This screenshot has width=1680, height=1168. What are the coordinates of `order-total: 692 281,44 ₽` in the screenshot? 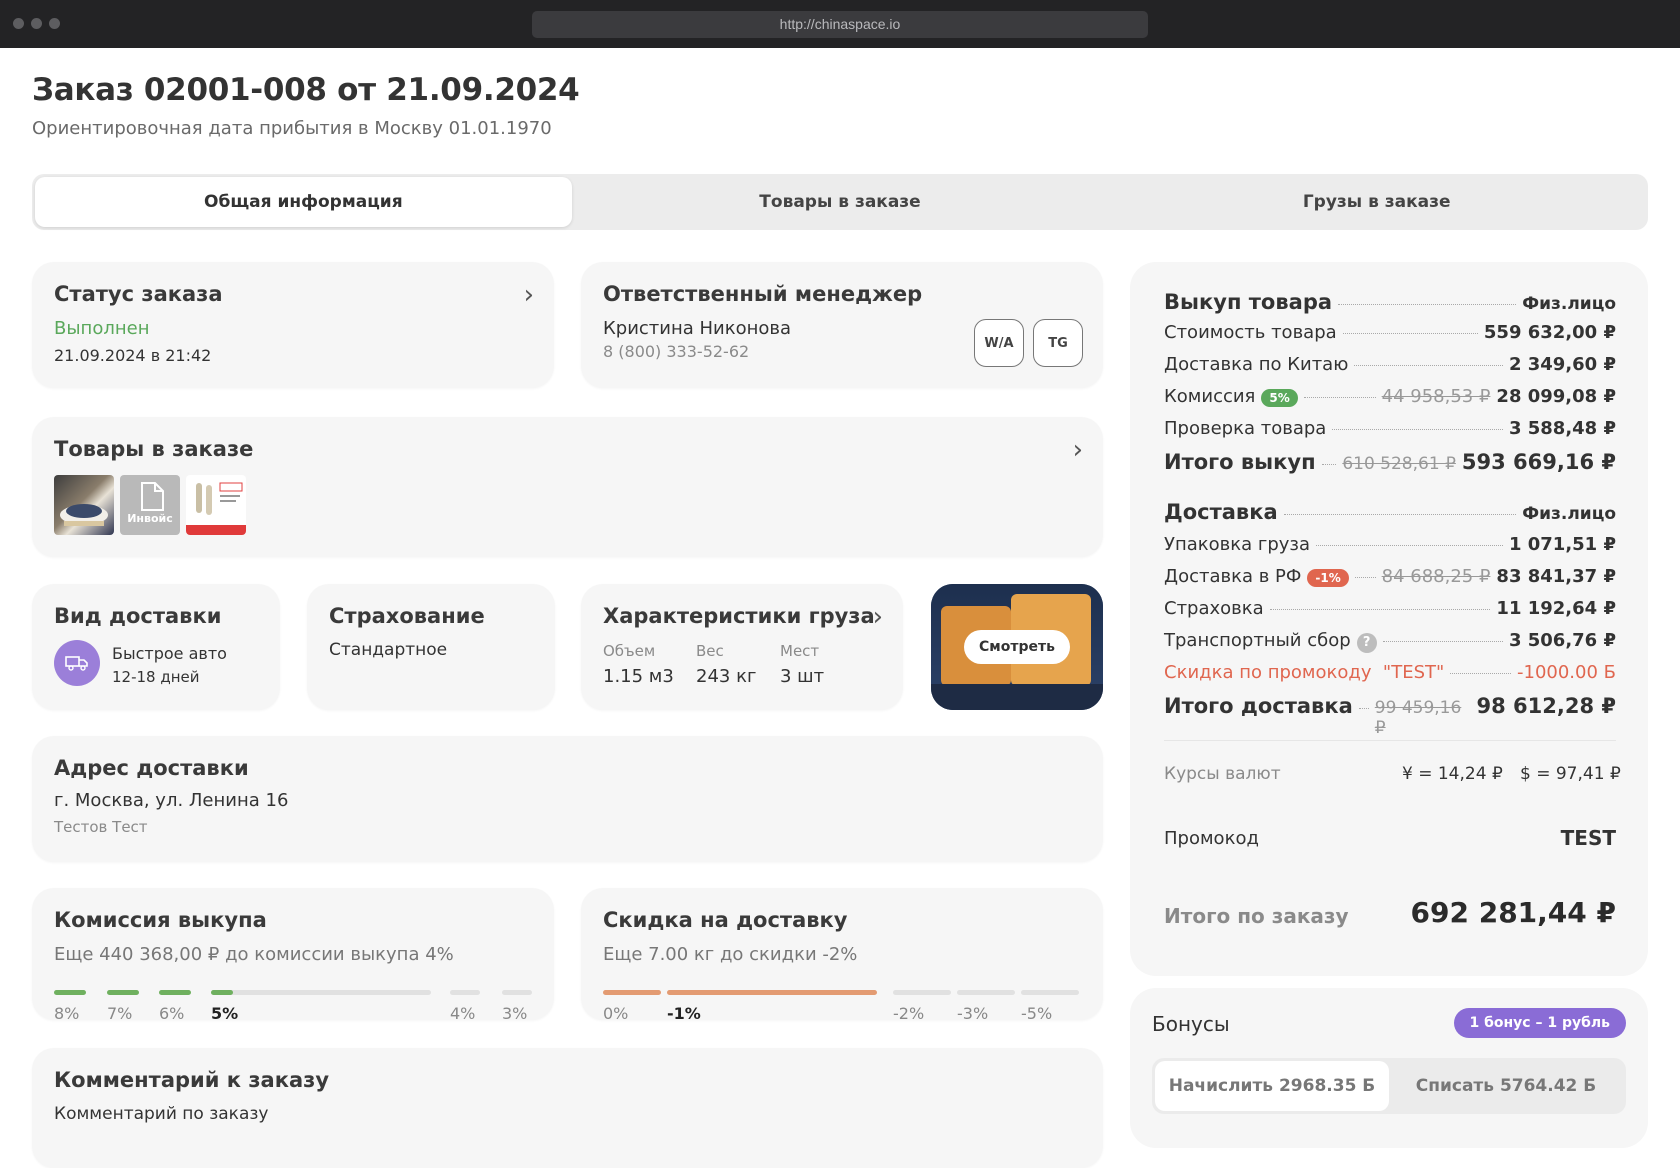 It's located at (1513, 912).